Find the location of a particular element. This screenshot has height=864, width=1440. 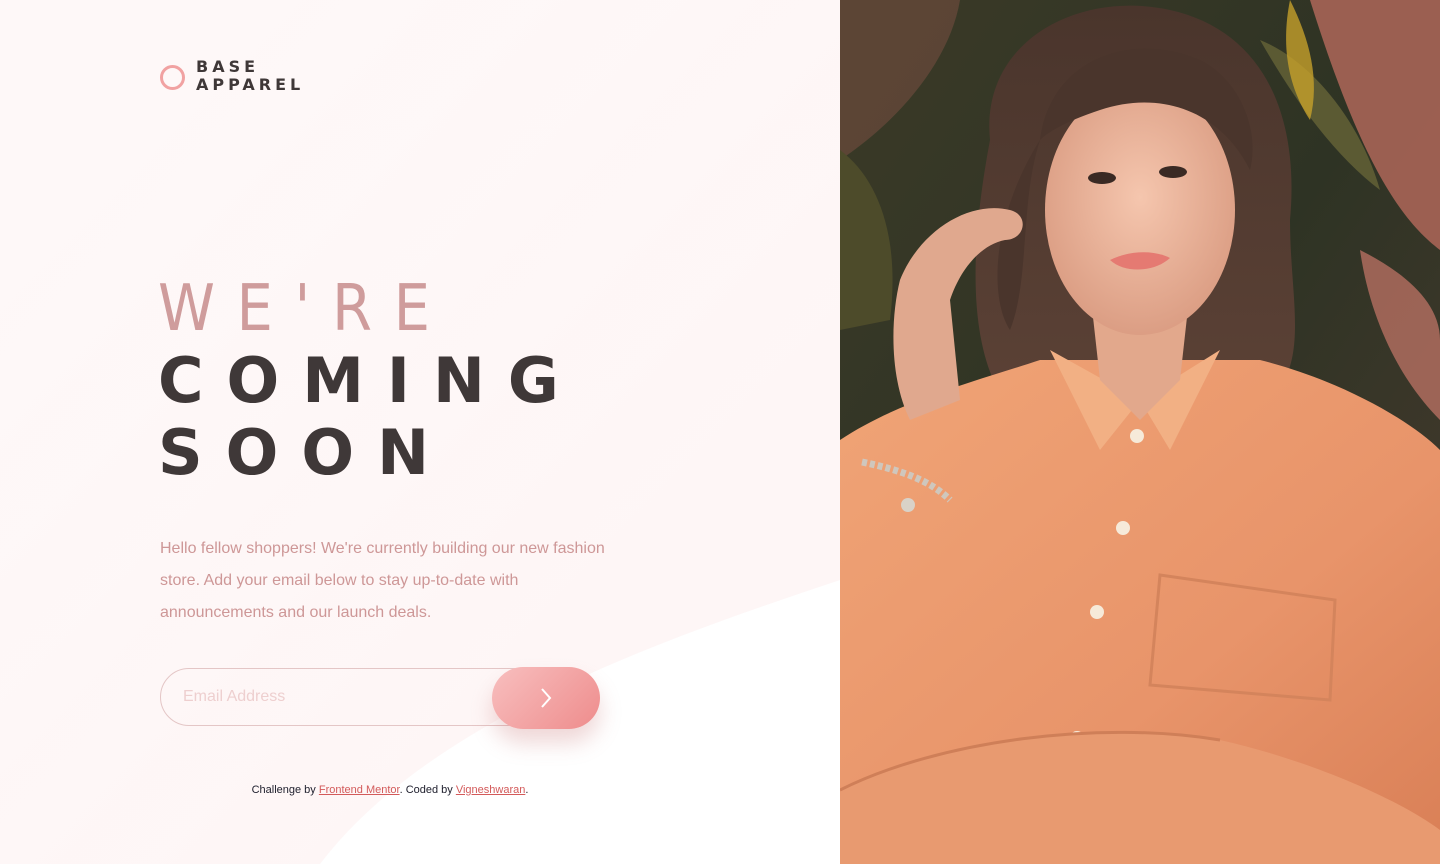

logo-wordmark: BASE APPAREL is located at coordinates (250, 76).